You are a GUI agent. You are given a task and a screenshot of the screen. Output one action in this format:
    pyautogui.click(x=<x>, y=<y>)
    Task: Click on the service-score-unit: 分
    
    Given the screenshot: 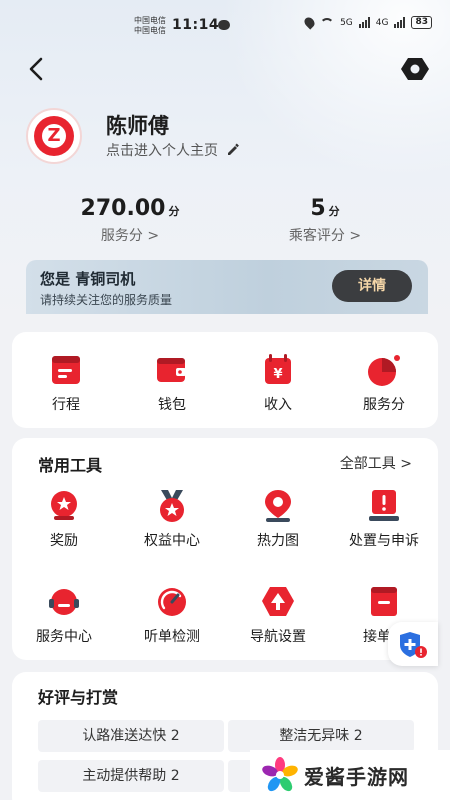 What is the action you would take?
    pyautogui.click(x=174, y=211)
    